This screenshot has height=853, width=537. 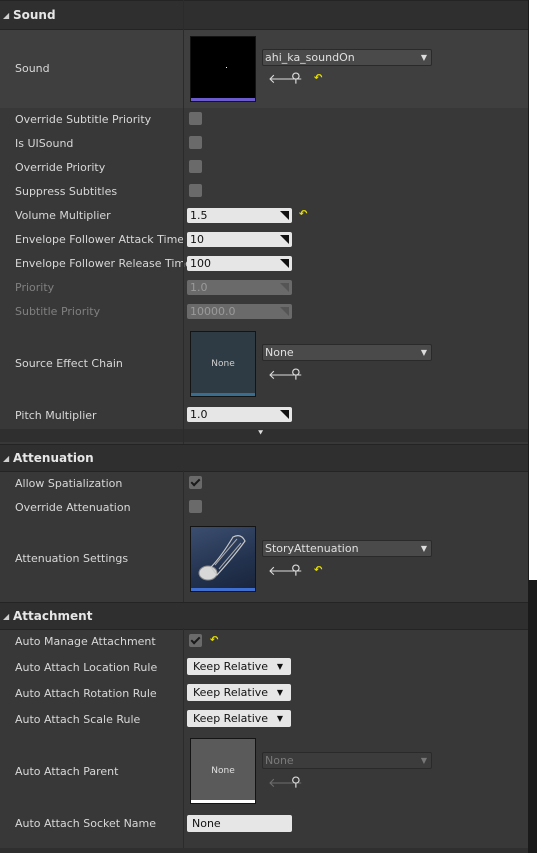 What do you see at coordinates (69, 483) in the screenshot?
I see `property-label: Allow Spatialization` at bounding box center [69, 483].